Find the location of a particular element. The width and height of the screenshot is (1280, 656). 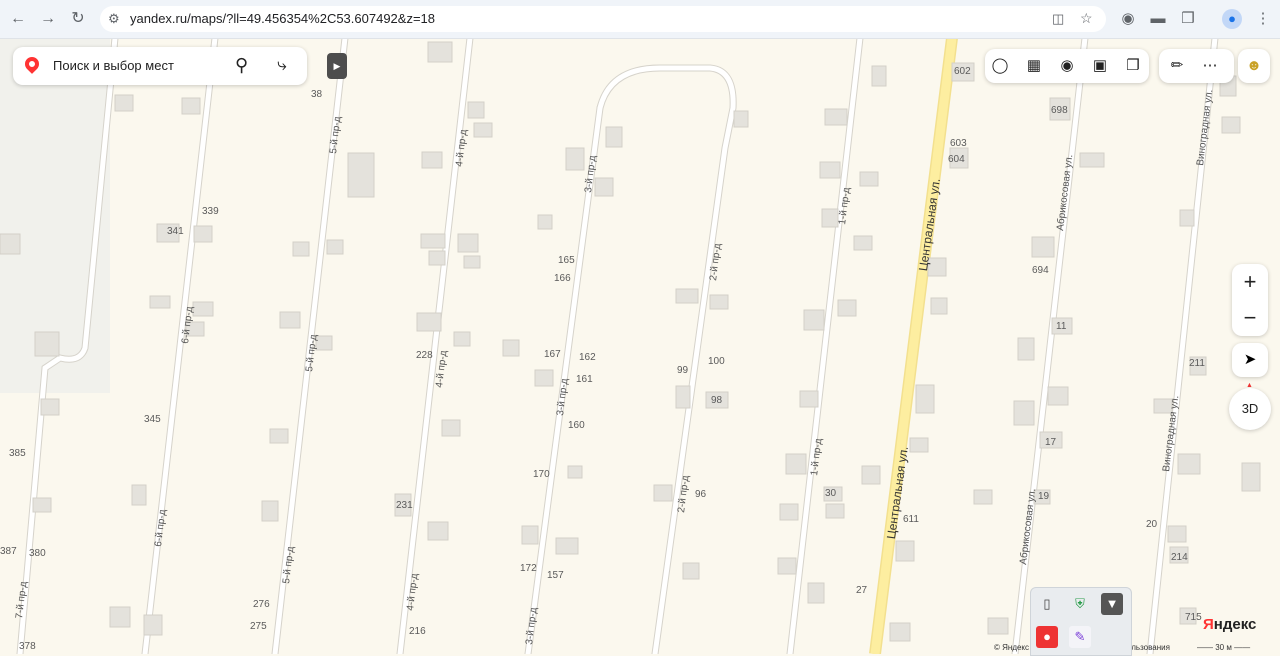

app-tray-icon: ▼ is located at coordinates (1112, 604).